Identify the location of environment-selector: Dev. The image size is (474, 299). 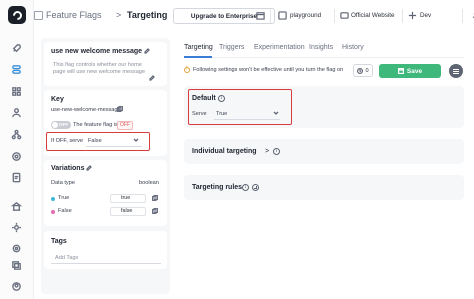
(425, 15).